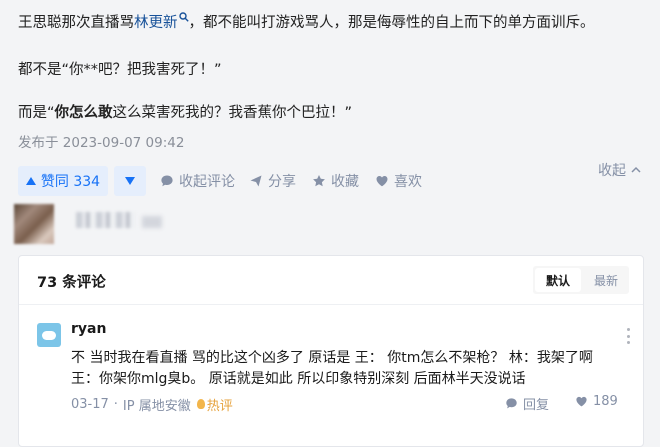 The height and width of the screenshot is (447, 660). What do you see at coordinates (156, 23) in the screenshot?
I see `topic-link: 林更新` at bounding box center [156, 23].